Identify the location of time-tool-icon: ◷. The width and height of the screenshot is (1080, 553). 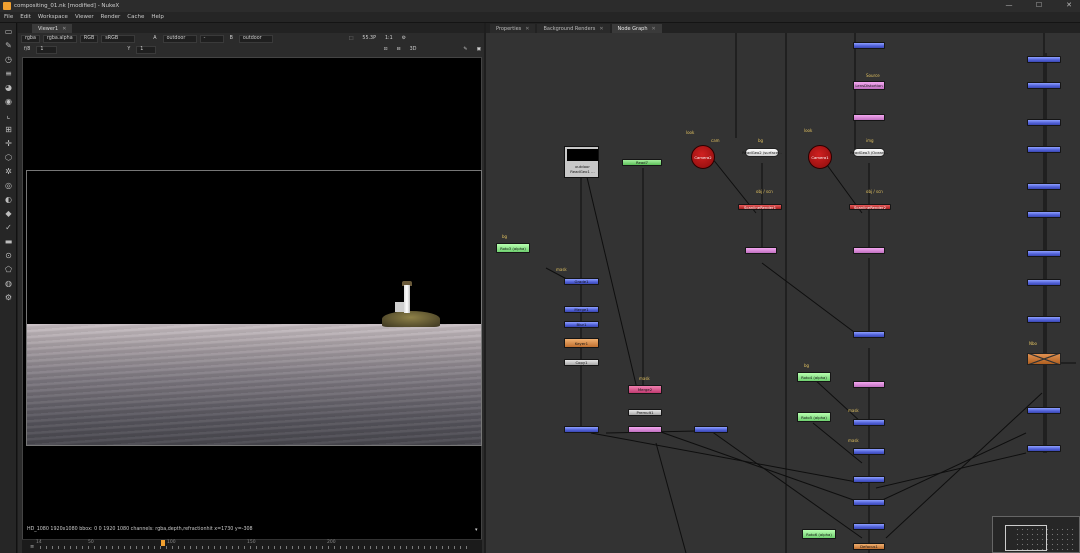
(8, 59).